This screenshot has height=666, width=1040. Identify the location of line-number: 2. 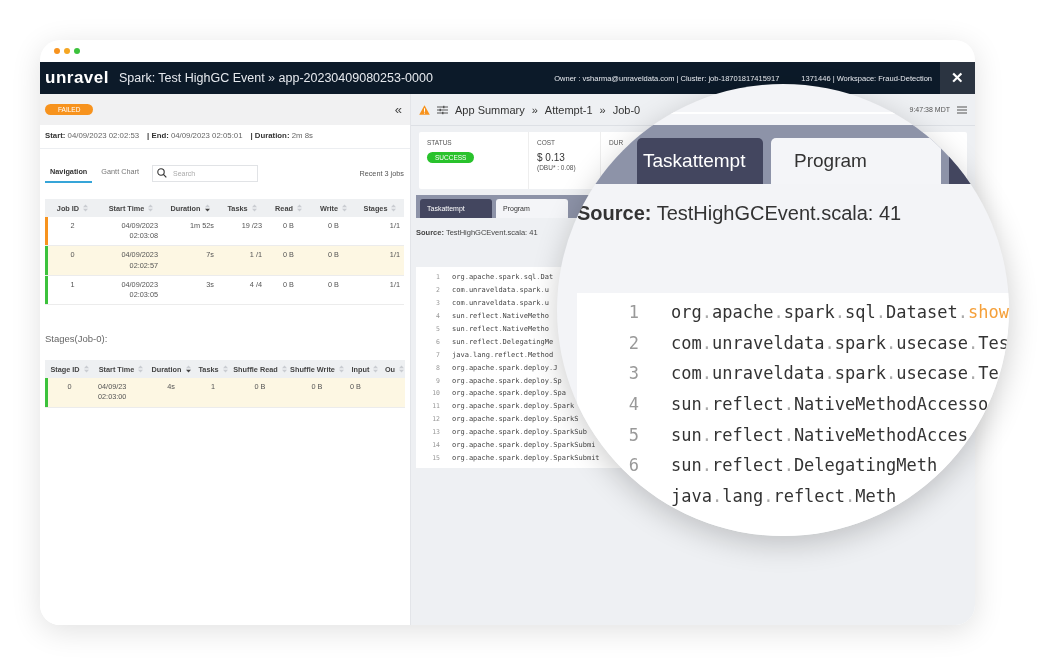
(633, 342).